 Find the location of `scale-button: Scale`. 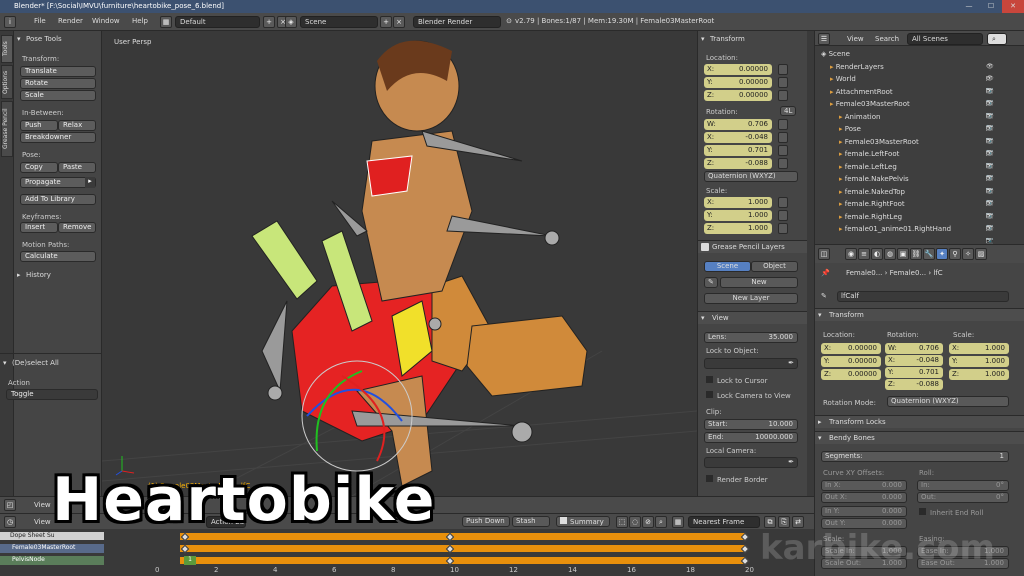

scale-button: Scale is located at coordinates (58, 95).